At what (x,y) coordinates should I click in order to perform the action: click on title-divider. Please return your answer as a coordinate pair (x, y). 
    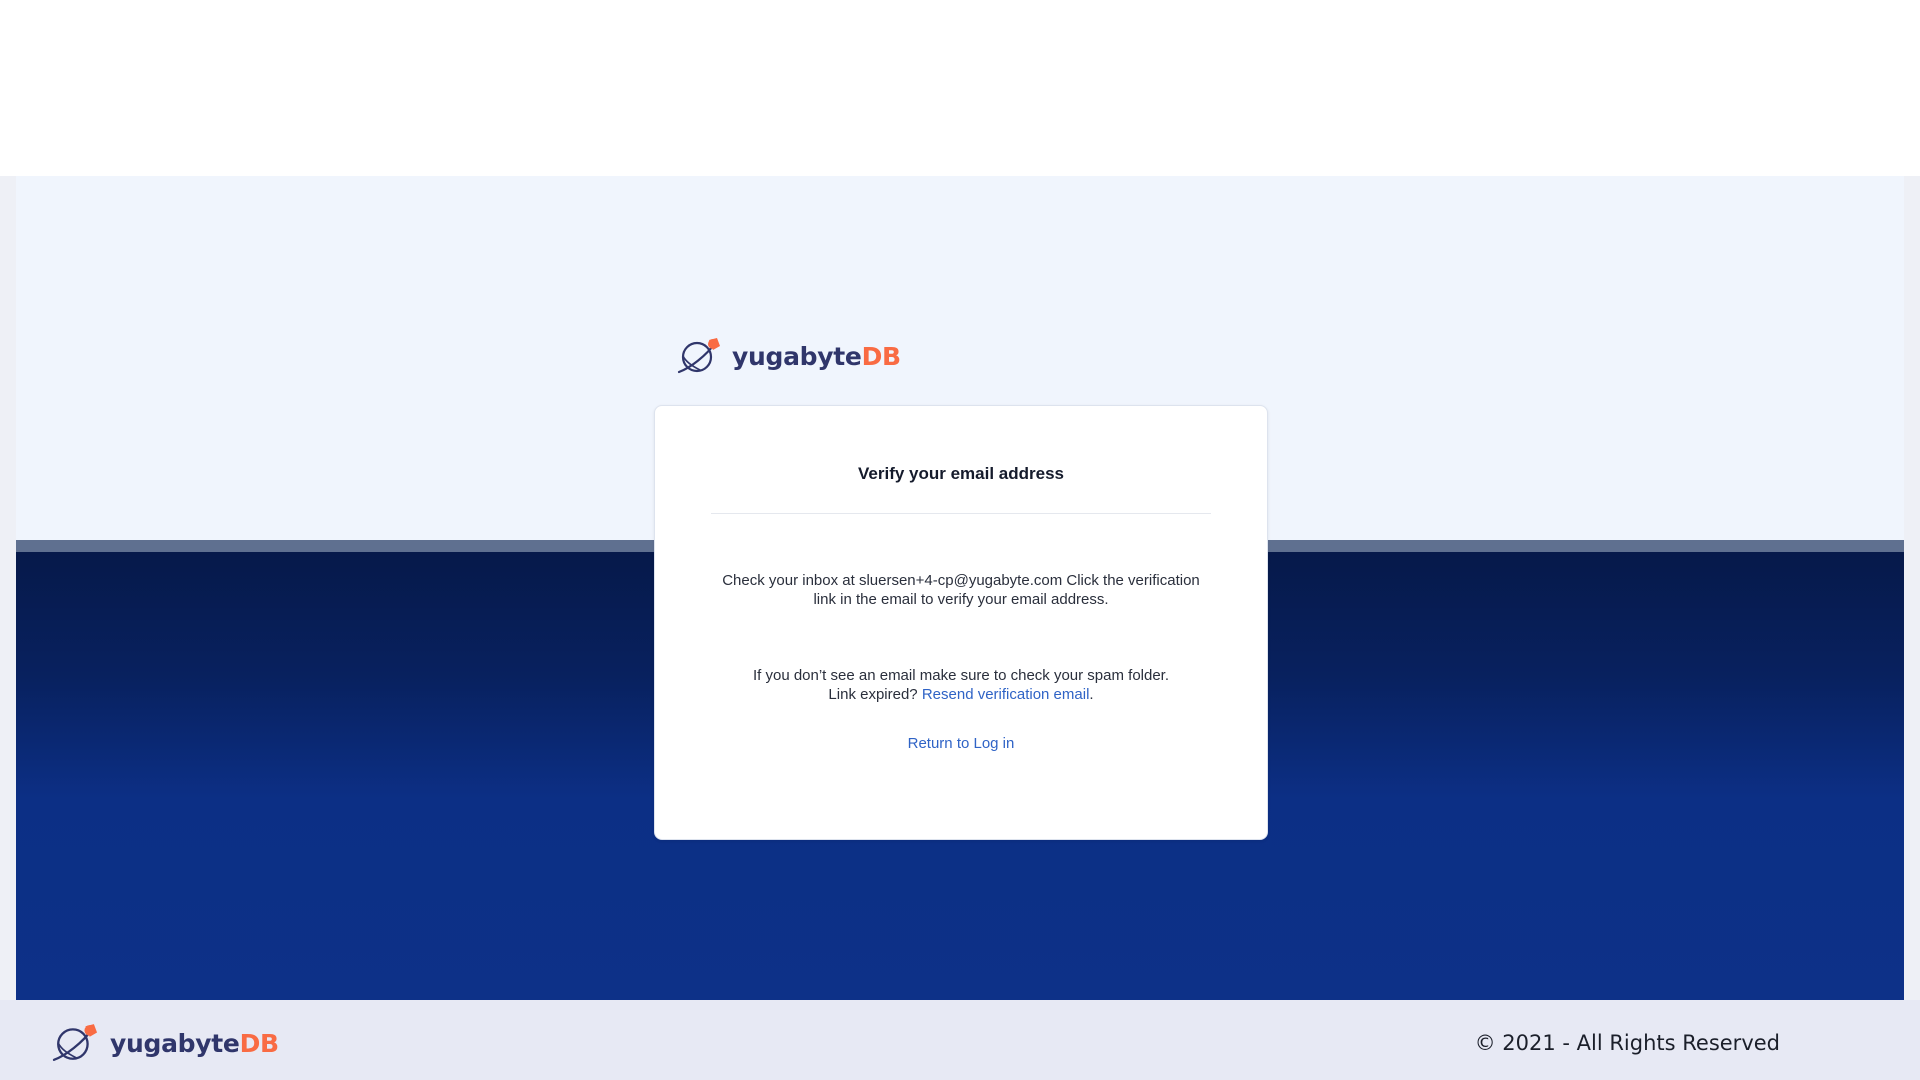
    Looking at the image, I should click on (961, 513).